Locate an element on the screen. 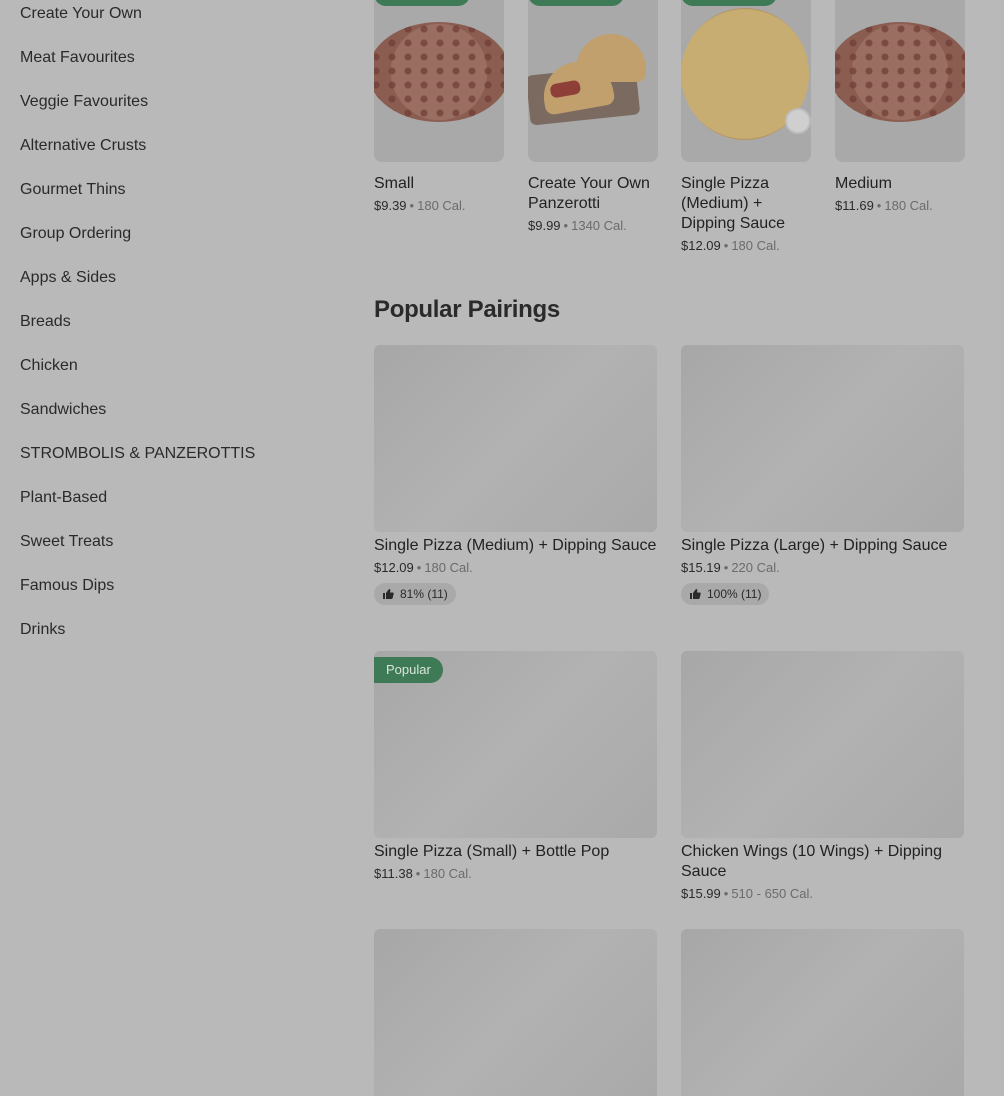 This screenshot has height=1096, width=1004. product-price: $9.99 is located at coordinates (544, 225).